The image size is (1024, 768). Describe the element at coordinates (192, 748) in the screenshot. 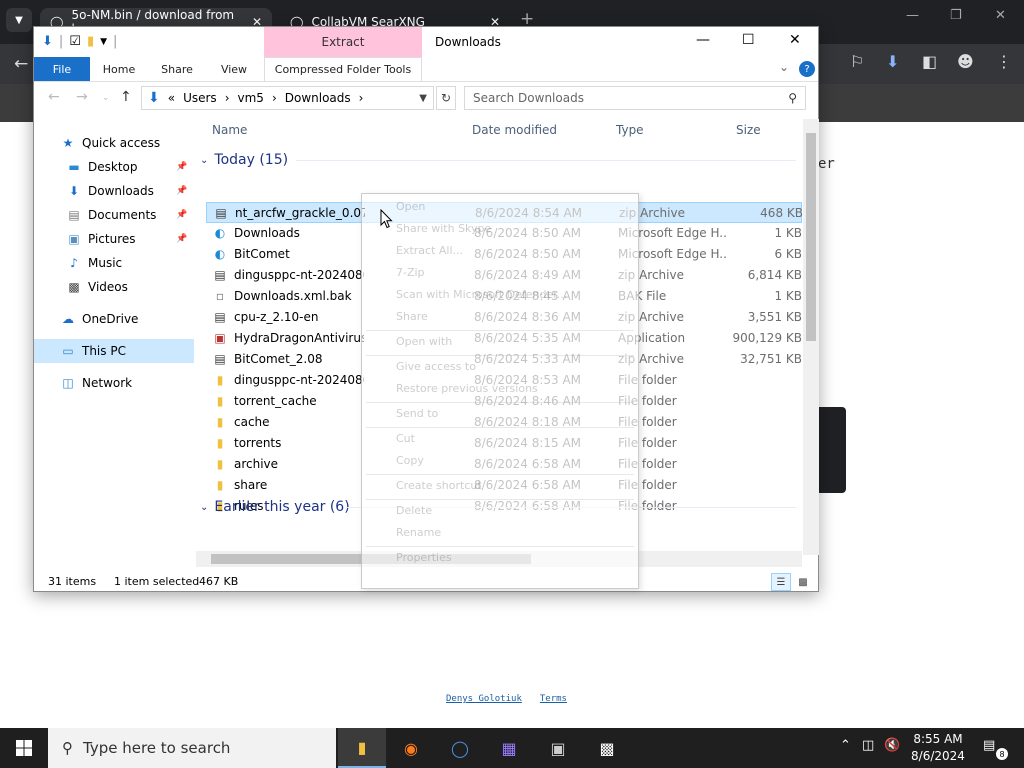

I see `taskbar-search-input: ⚲ Type here to search` at that location.